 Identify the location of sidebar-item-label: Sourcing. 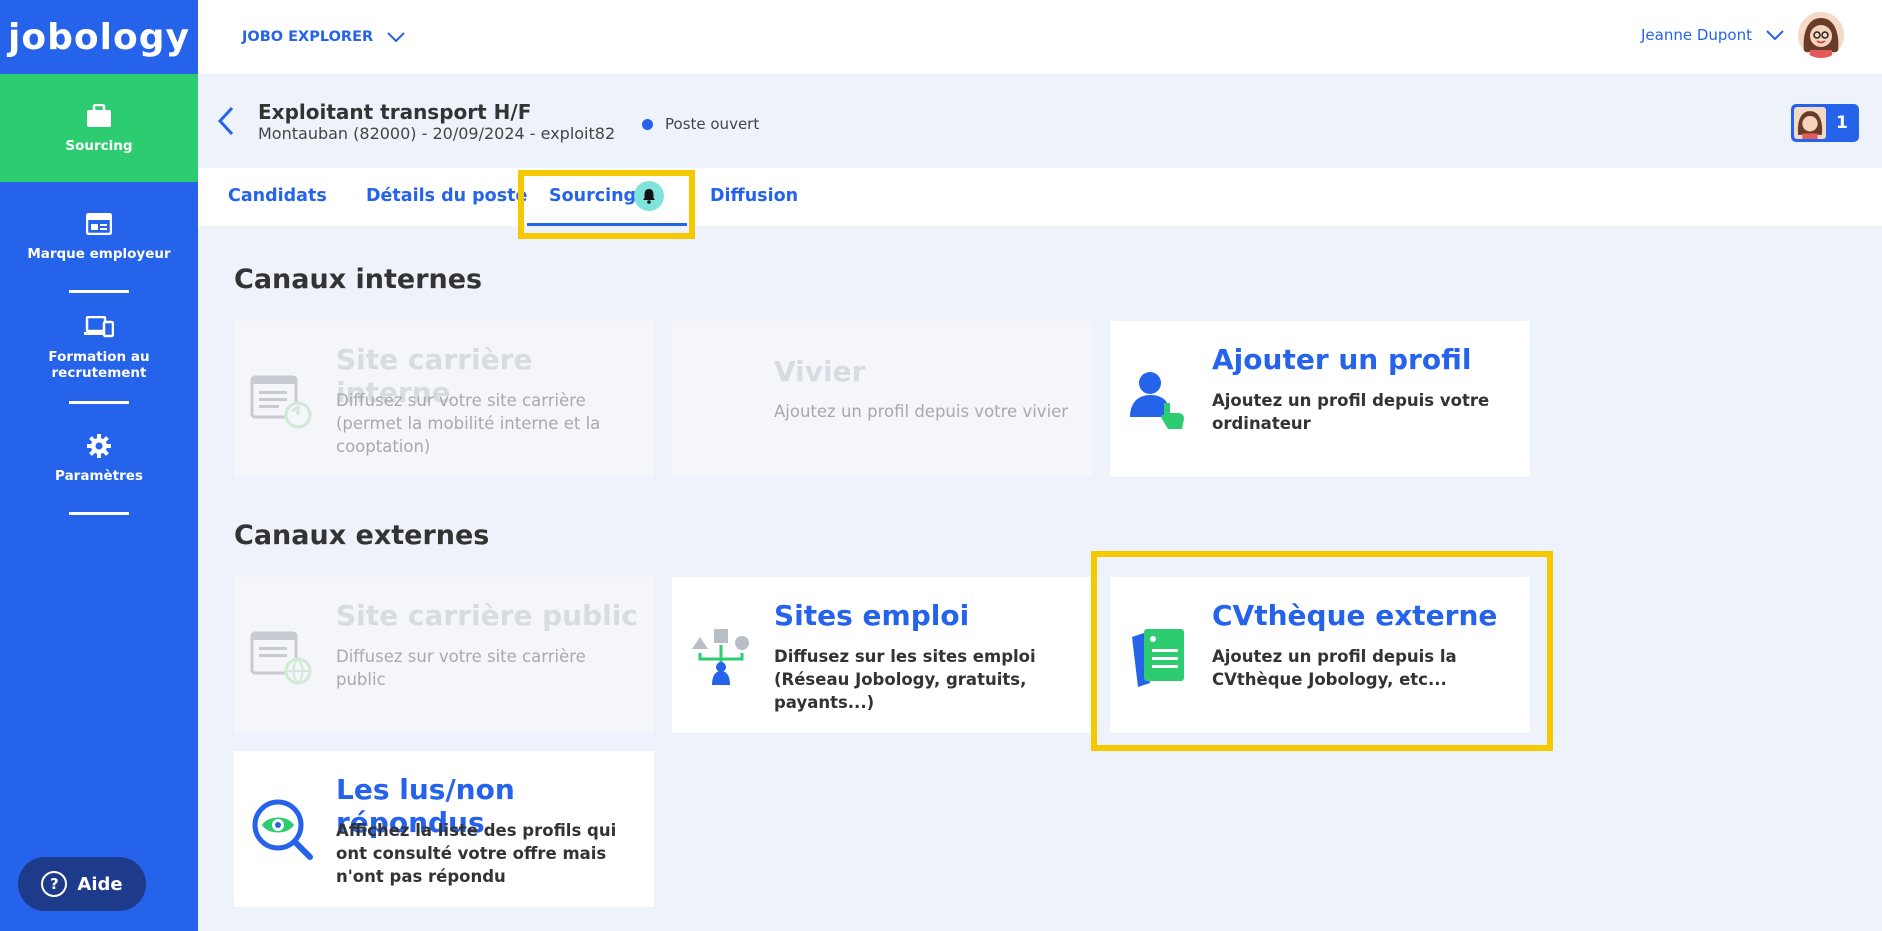
(99, 146).